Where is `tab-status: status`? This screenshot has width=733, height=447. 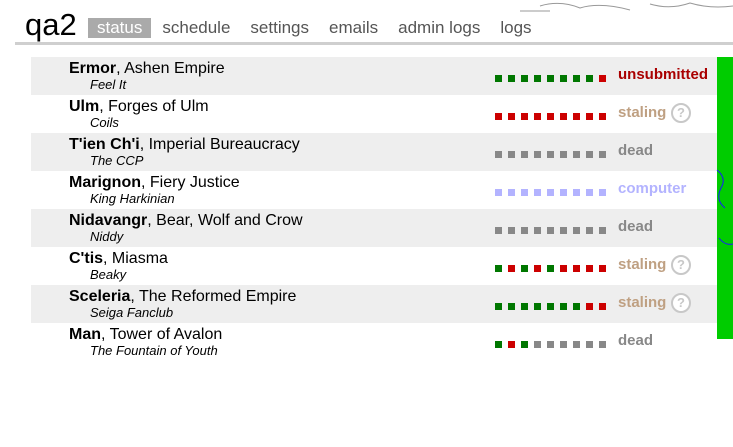
tab-status: status is located at coordinates (120, 28).